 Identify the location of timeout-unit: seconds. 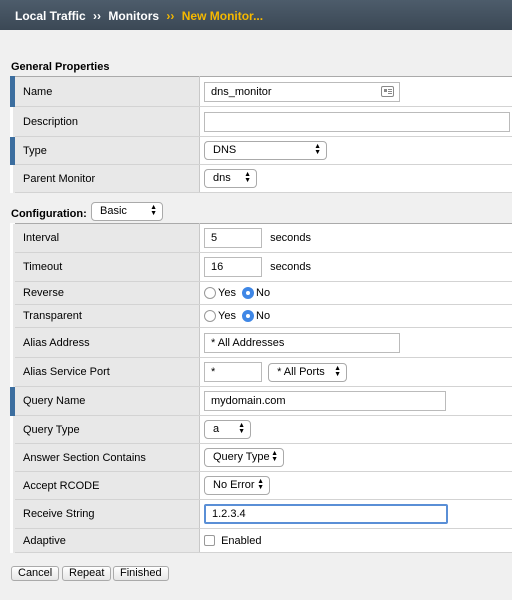
(291, 267).